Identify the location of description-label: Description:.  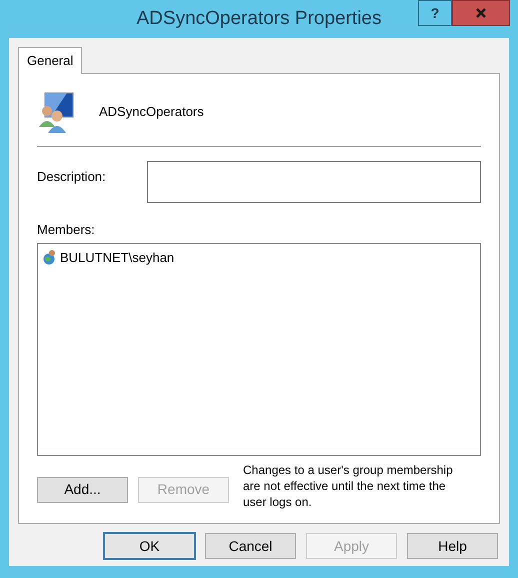
(72, 177).